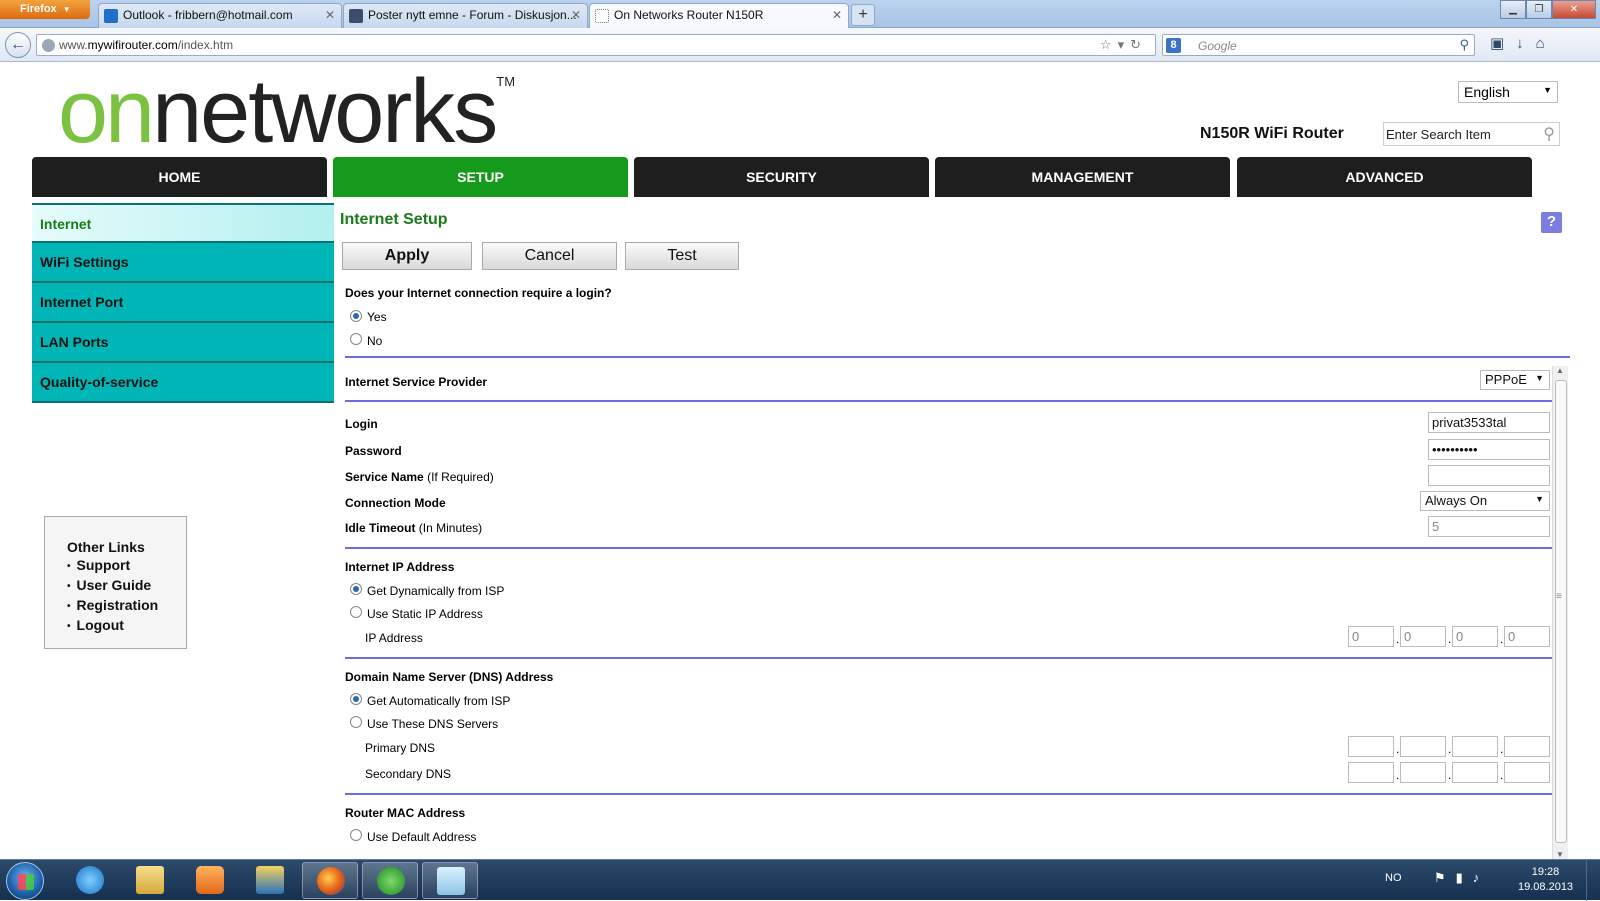 This screenshot has height=901, width=1600. What do you see at coordinates (356, 699) in the screenshot?
I see `dns-auto-radio` at bounding box center [356, 699].